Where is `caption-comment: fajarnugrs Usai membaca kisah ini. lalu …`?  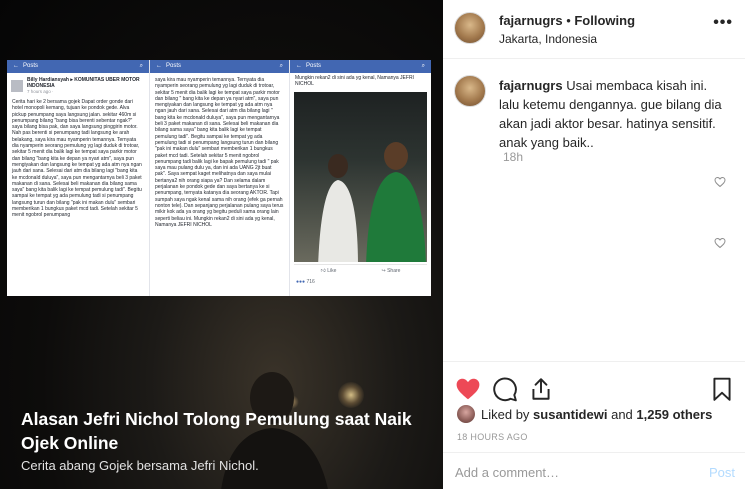 caption-comment: fajarnugrs Usai membaca kisah ini. lalu … is located at coordinates (611, 114).